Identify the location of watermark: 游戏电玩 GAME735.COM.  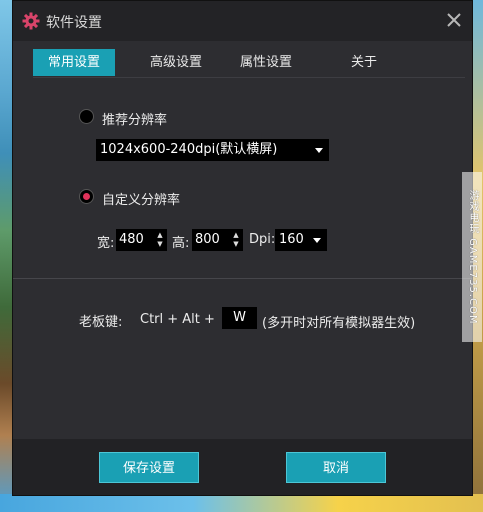
(472, 257).